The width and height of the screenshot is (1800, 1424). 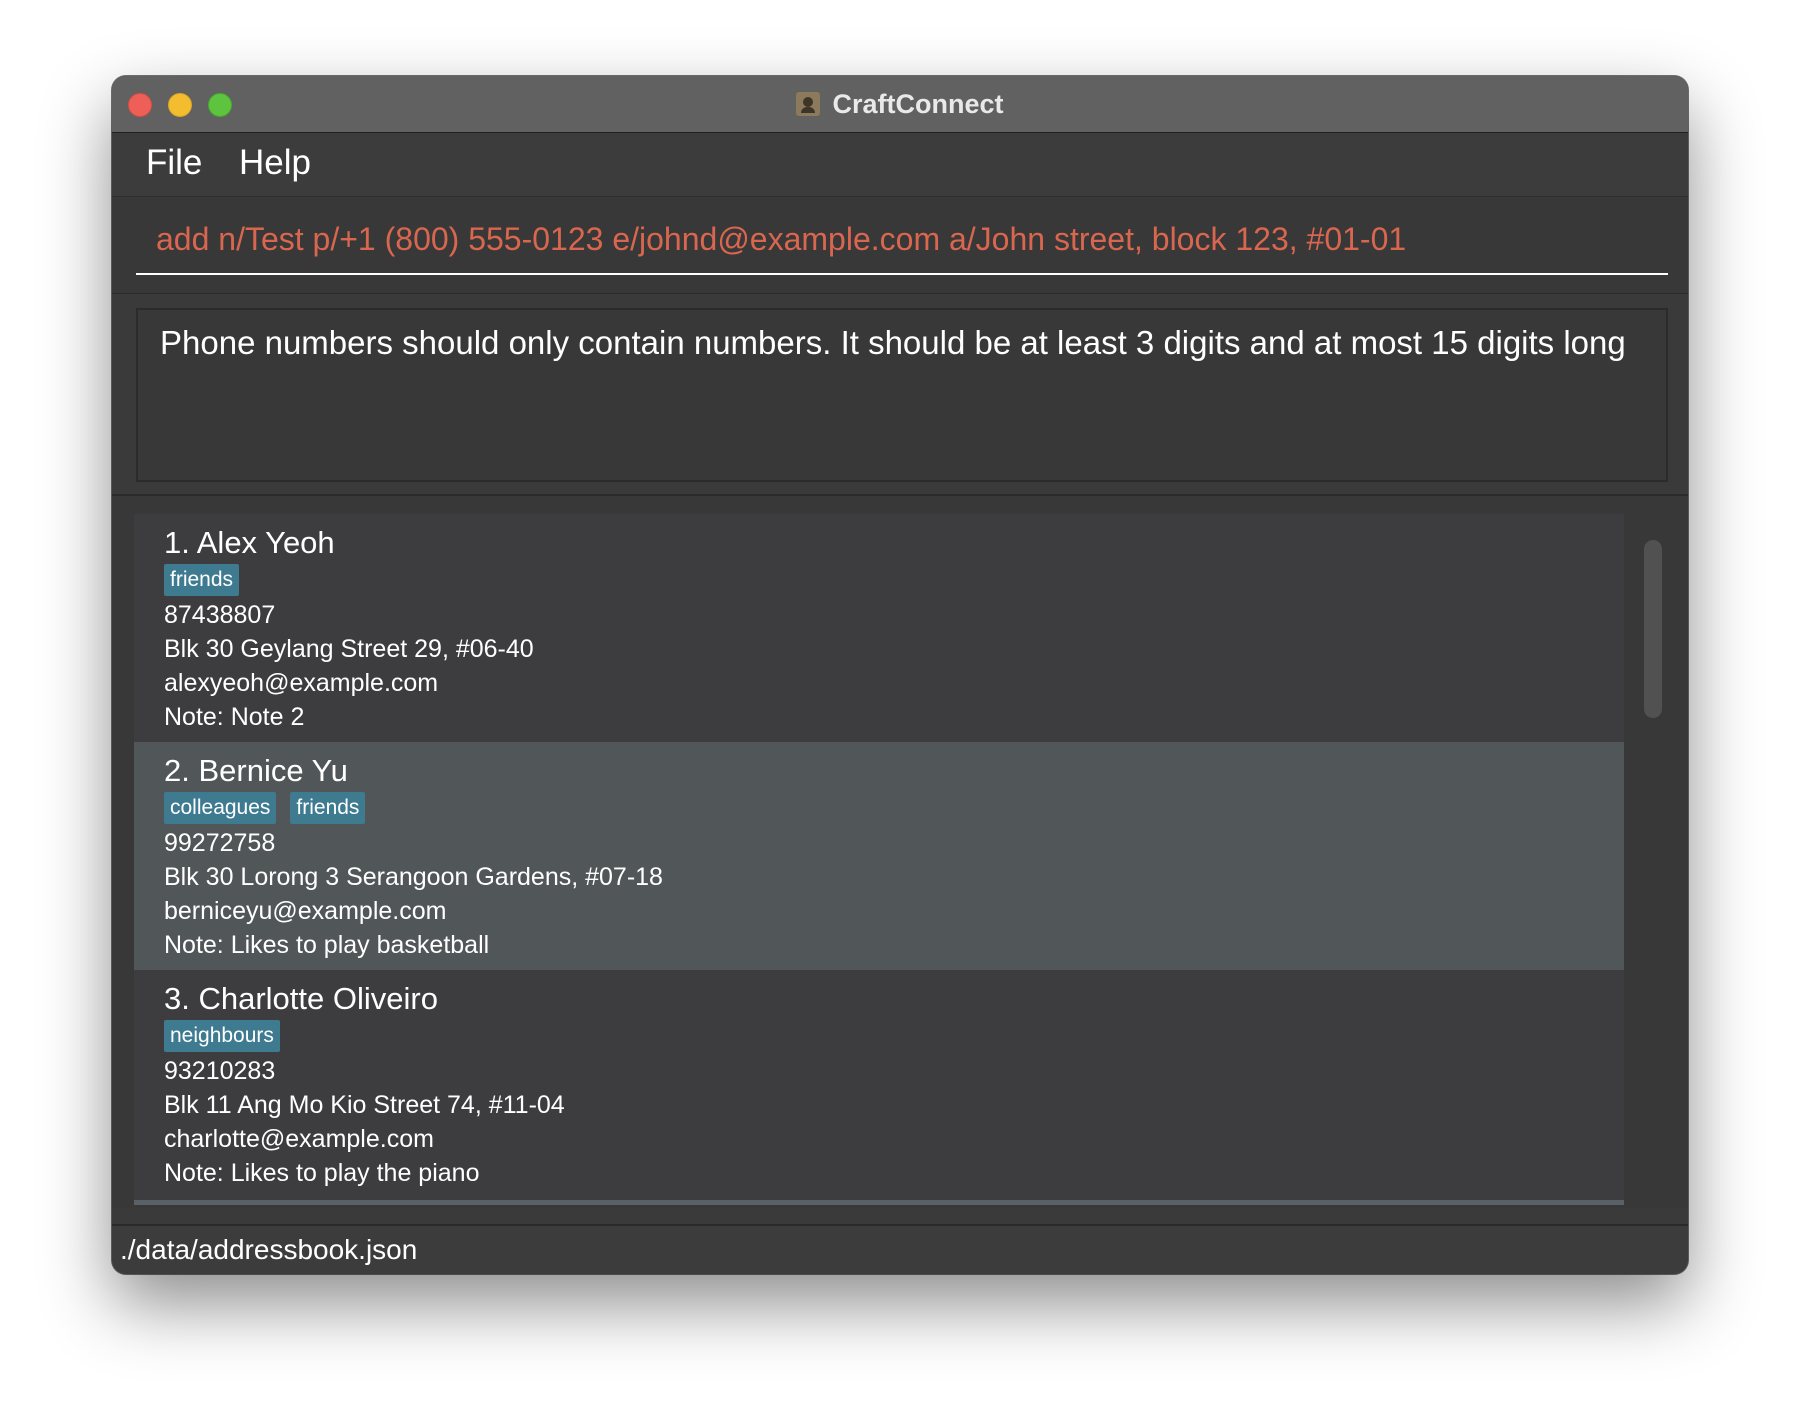 What do you see at coordinates (249, 542) in the screenshot?
I see `person-name: 1. Alex Yeoh` at bounding box center [249, 542].